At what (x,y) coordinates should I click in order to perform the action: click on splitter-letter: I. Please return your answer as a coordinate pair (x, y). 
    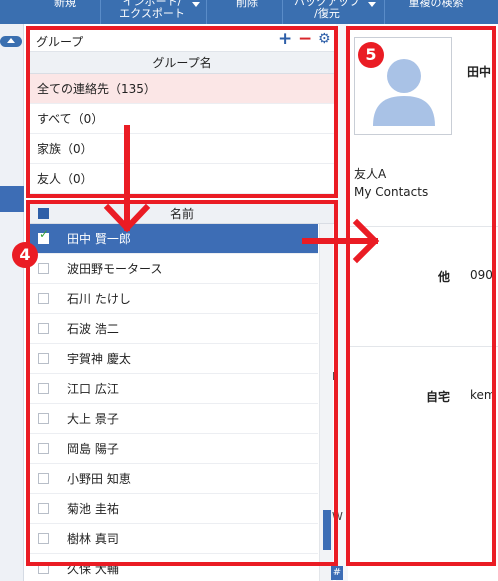
    Looking at the image, I should click on (334, 376).